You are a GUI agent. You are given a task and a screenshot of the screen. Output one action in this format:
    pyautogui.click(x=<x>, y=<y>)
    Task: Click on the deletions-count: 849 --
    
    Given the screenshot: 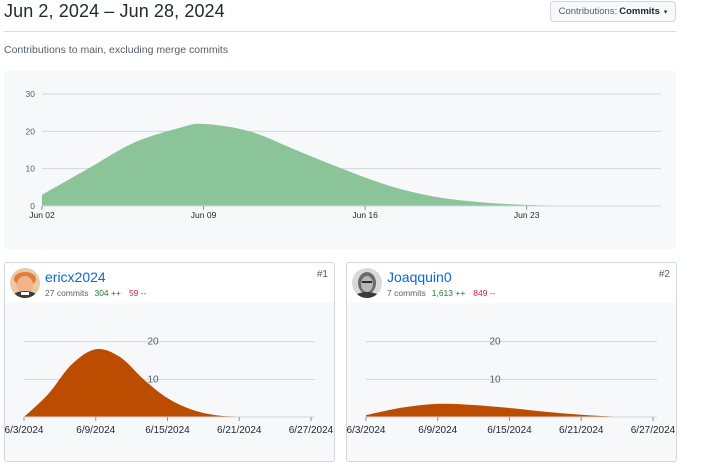 What is the action you would take?
    pyautogui.click(x=484, y=293)
    